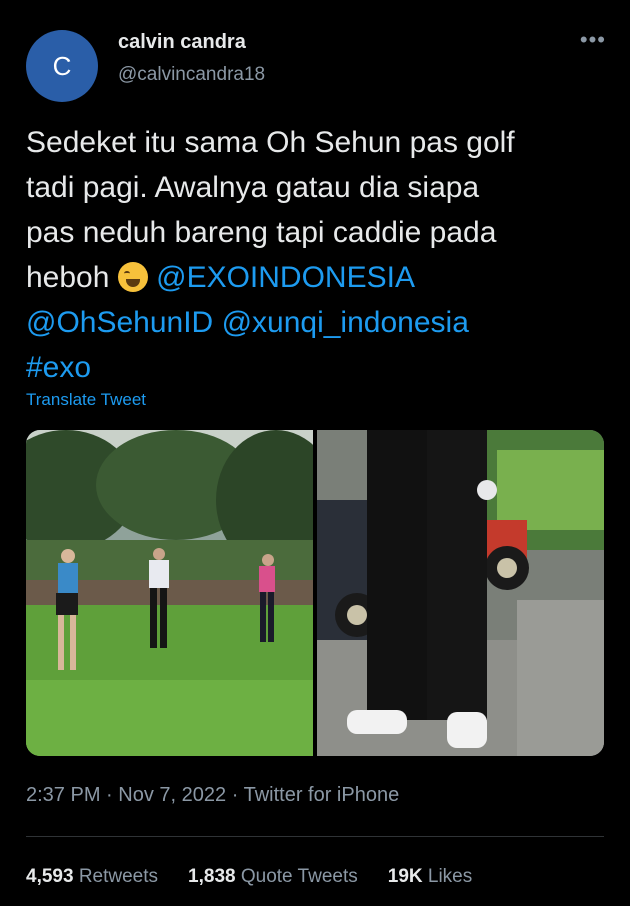  What do you see at coordinates (593, 40) in the screenshot?
I see `more-horizontal-icon: •••` at bounding box center [593, 40].